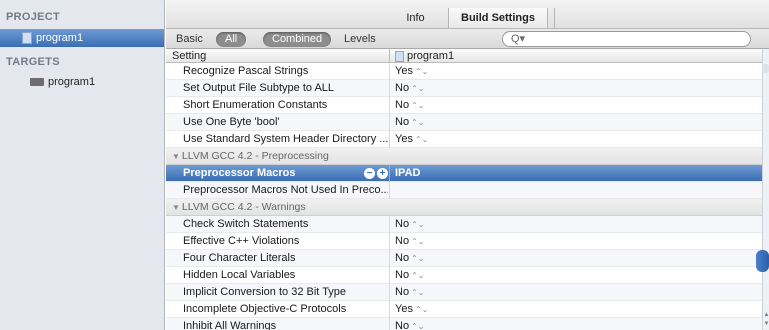 The height and width of the screenshot is (330, 769). Describe the element at coordinates (407, 173) in the screenshot. I see `setting-value: IPAD` at that location.